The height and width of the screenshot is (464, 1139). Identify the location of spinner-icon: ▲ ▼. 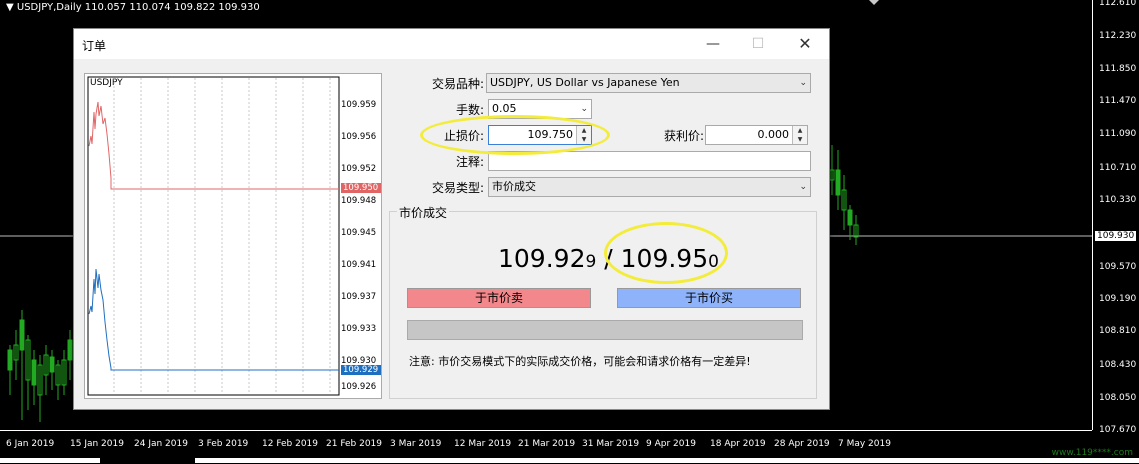
(799, 135).